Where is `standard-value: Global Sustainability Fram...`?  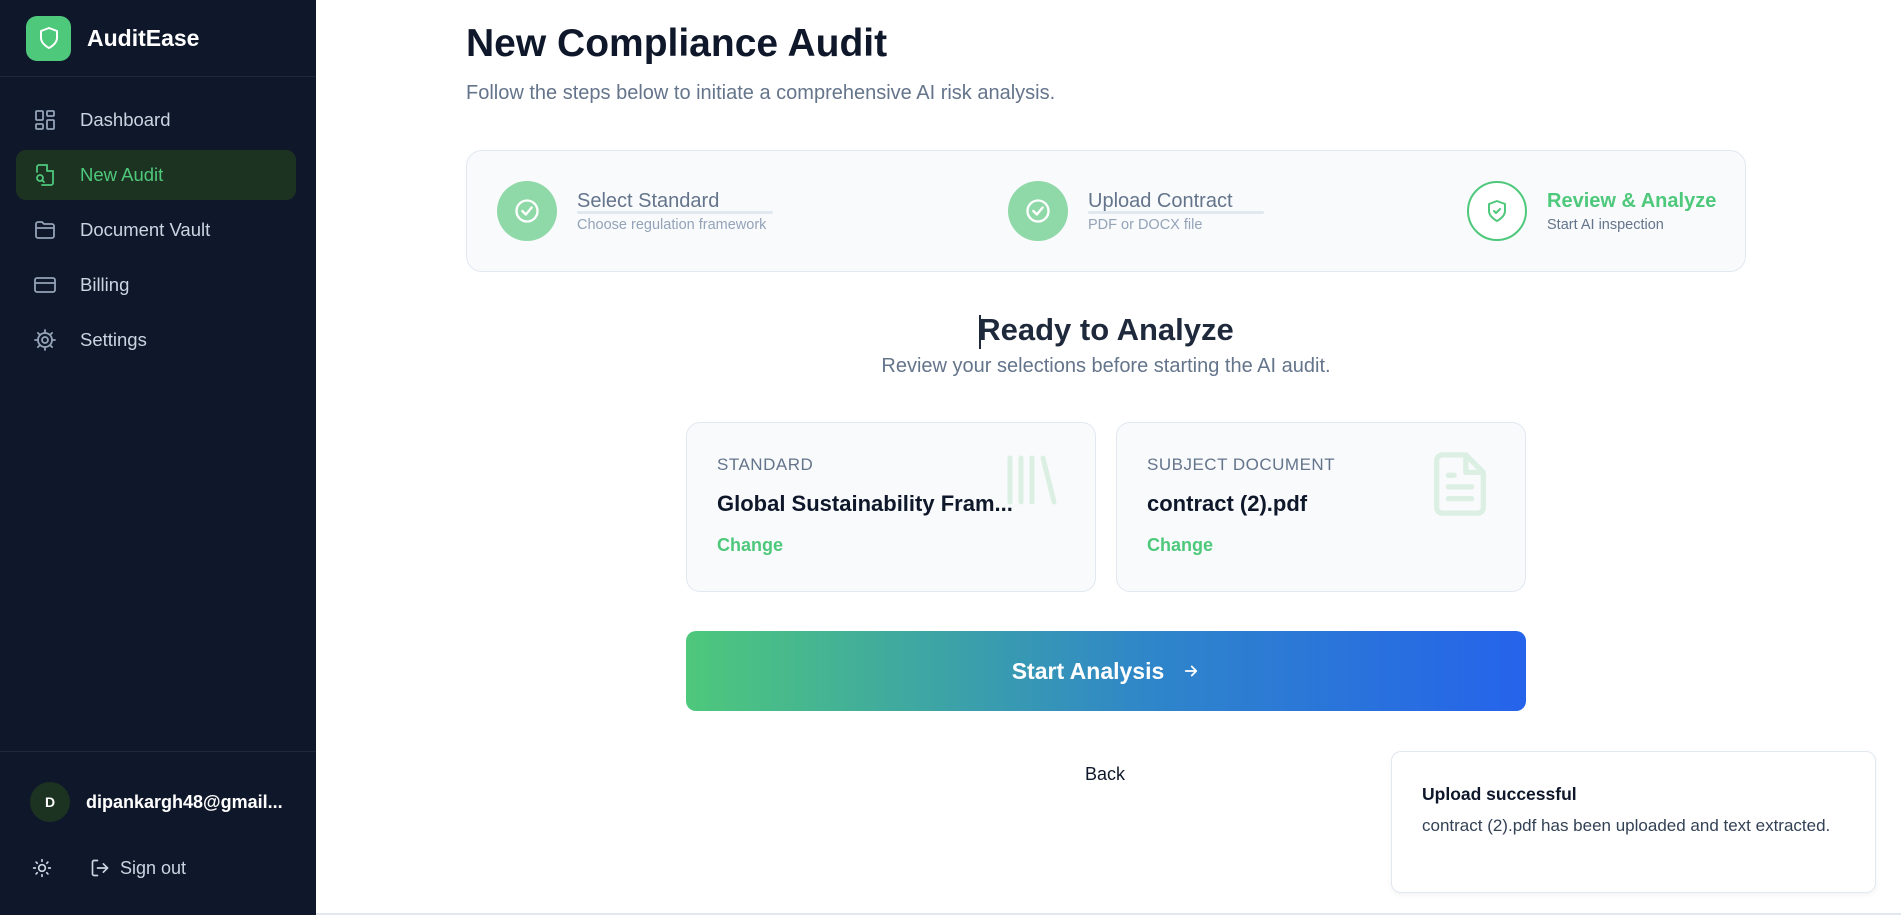 standard-value: Global Sustainability Fram... is located at coordinates (865, 503).